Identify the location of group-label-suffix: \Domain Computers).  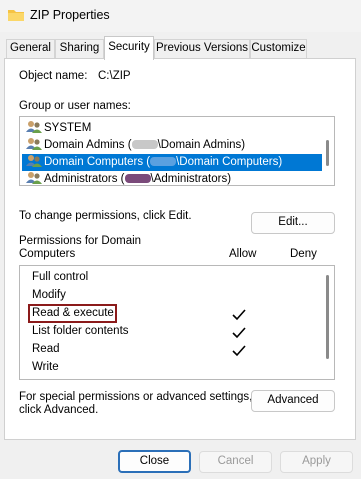
(229, 162).